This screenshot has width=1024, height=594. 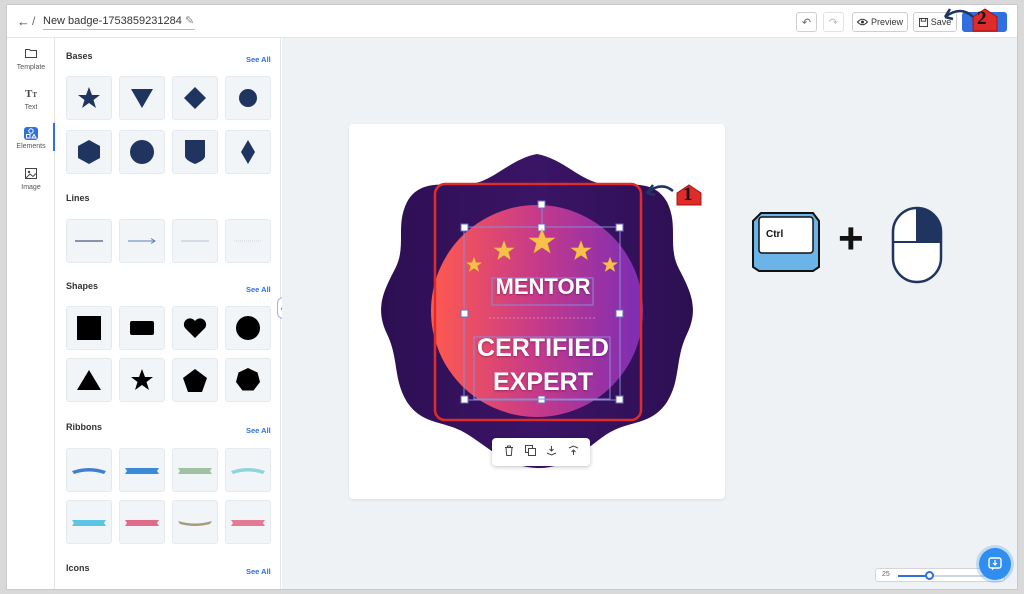 I want to click on line-arrow-icon, so click(x=142, y=241).